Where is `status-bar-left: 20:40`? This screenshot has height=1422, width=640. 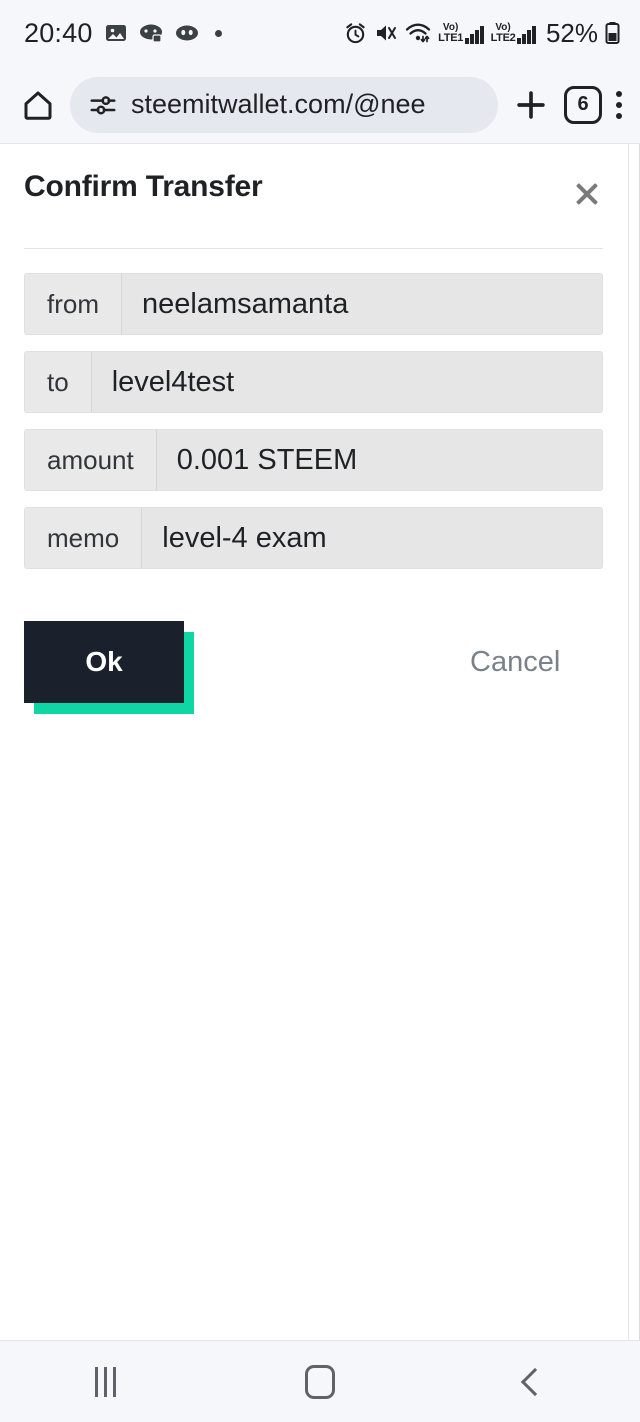
status-bar-left: 20:40 is located at coordinates (123, 33).